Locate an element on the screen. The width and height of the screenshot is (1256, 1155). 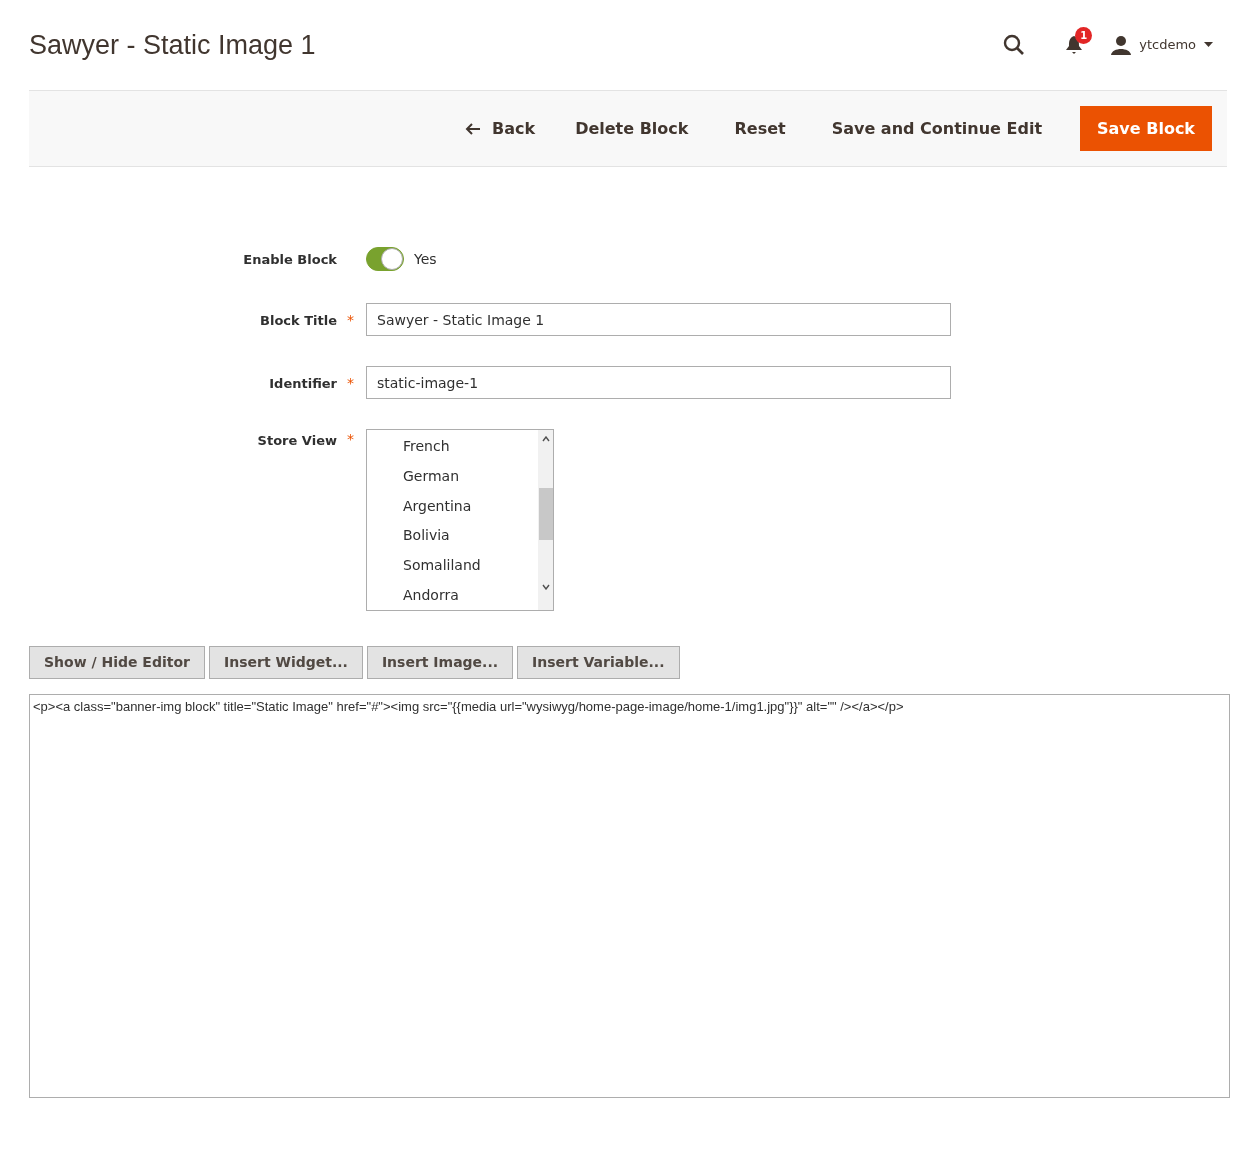
store-view-option: Andorra is located at coordinates (470, 595).